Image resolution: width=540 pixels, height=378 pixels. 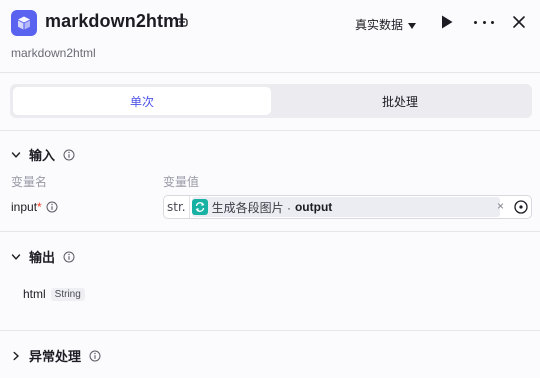 What do you see at coordinates (313, 207) in the screenshot?
I see `reference-field-name: output` at bounding box center [313, 207].